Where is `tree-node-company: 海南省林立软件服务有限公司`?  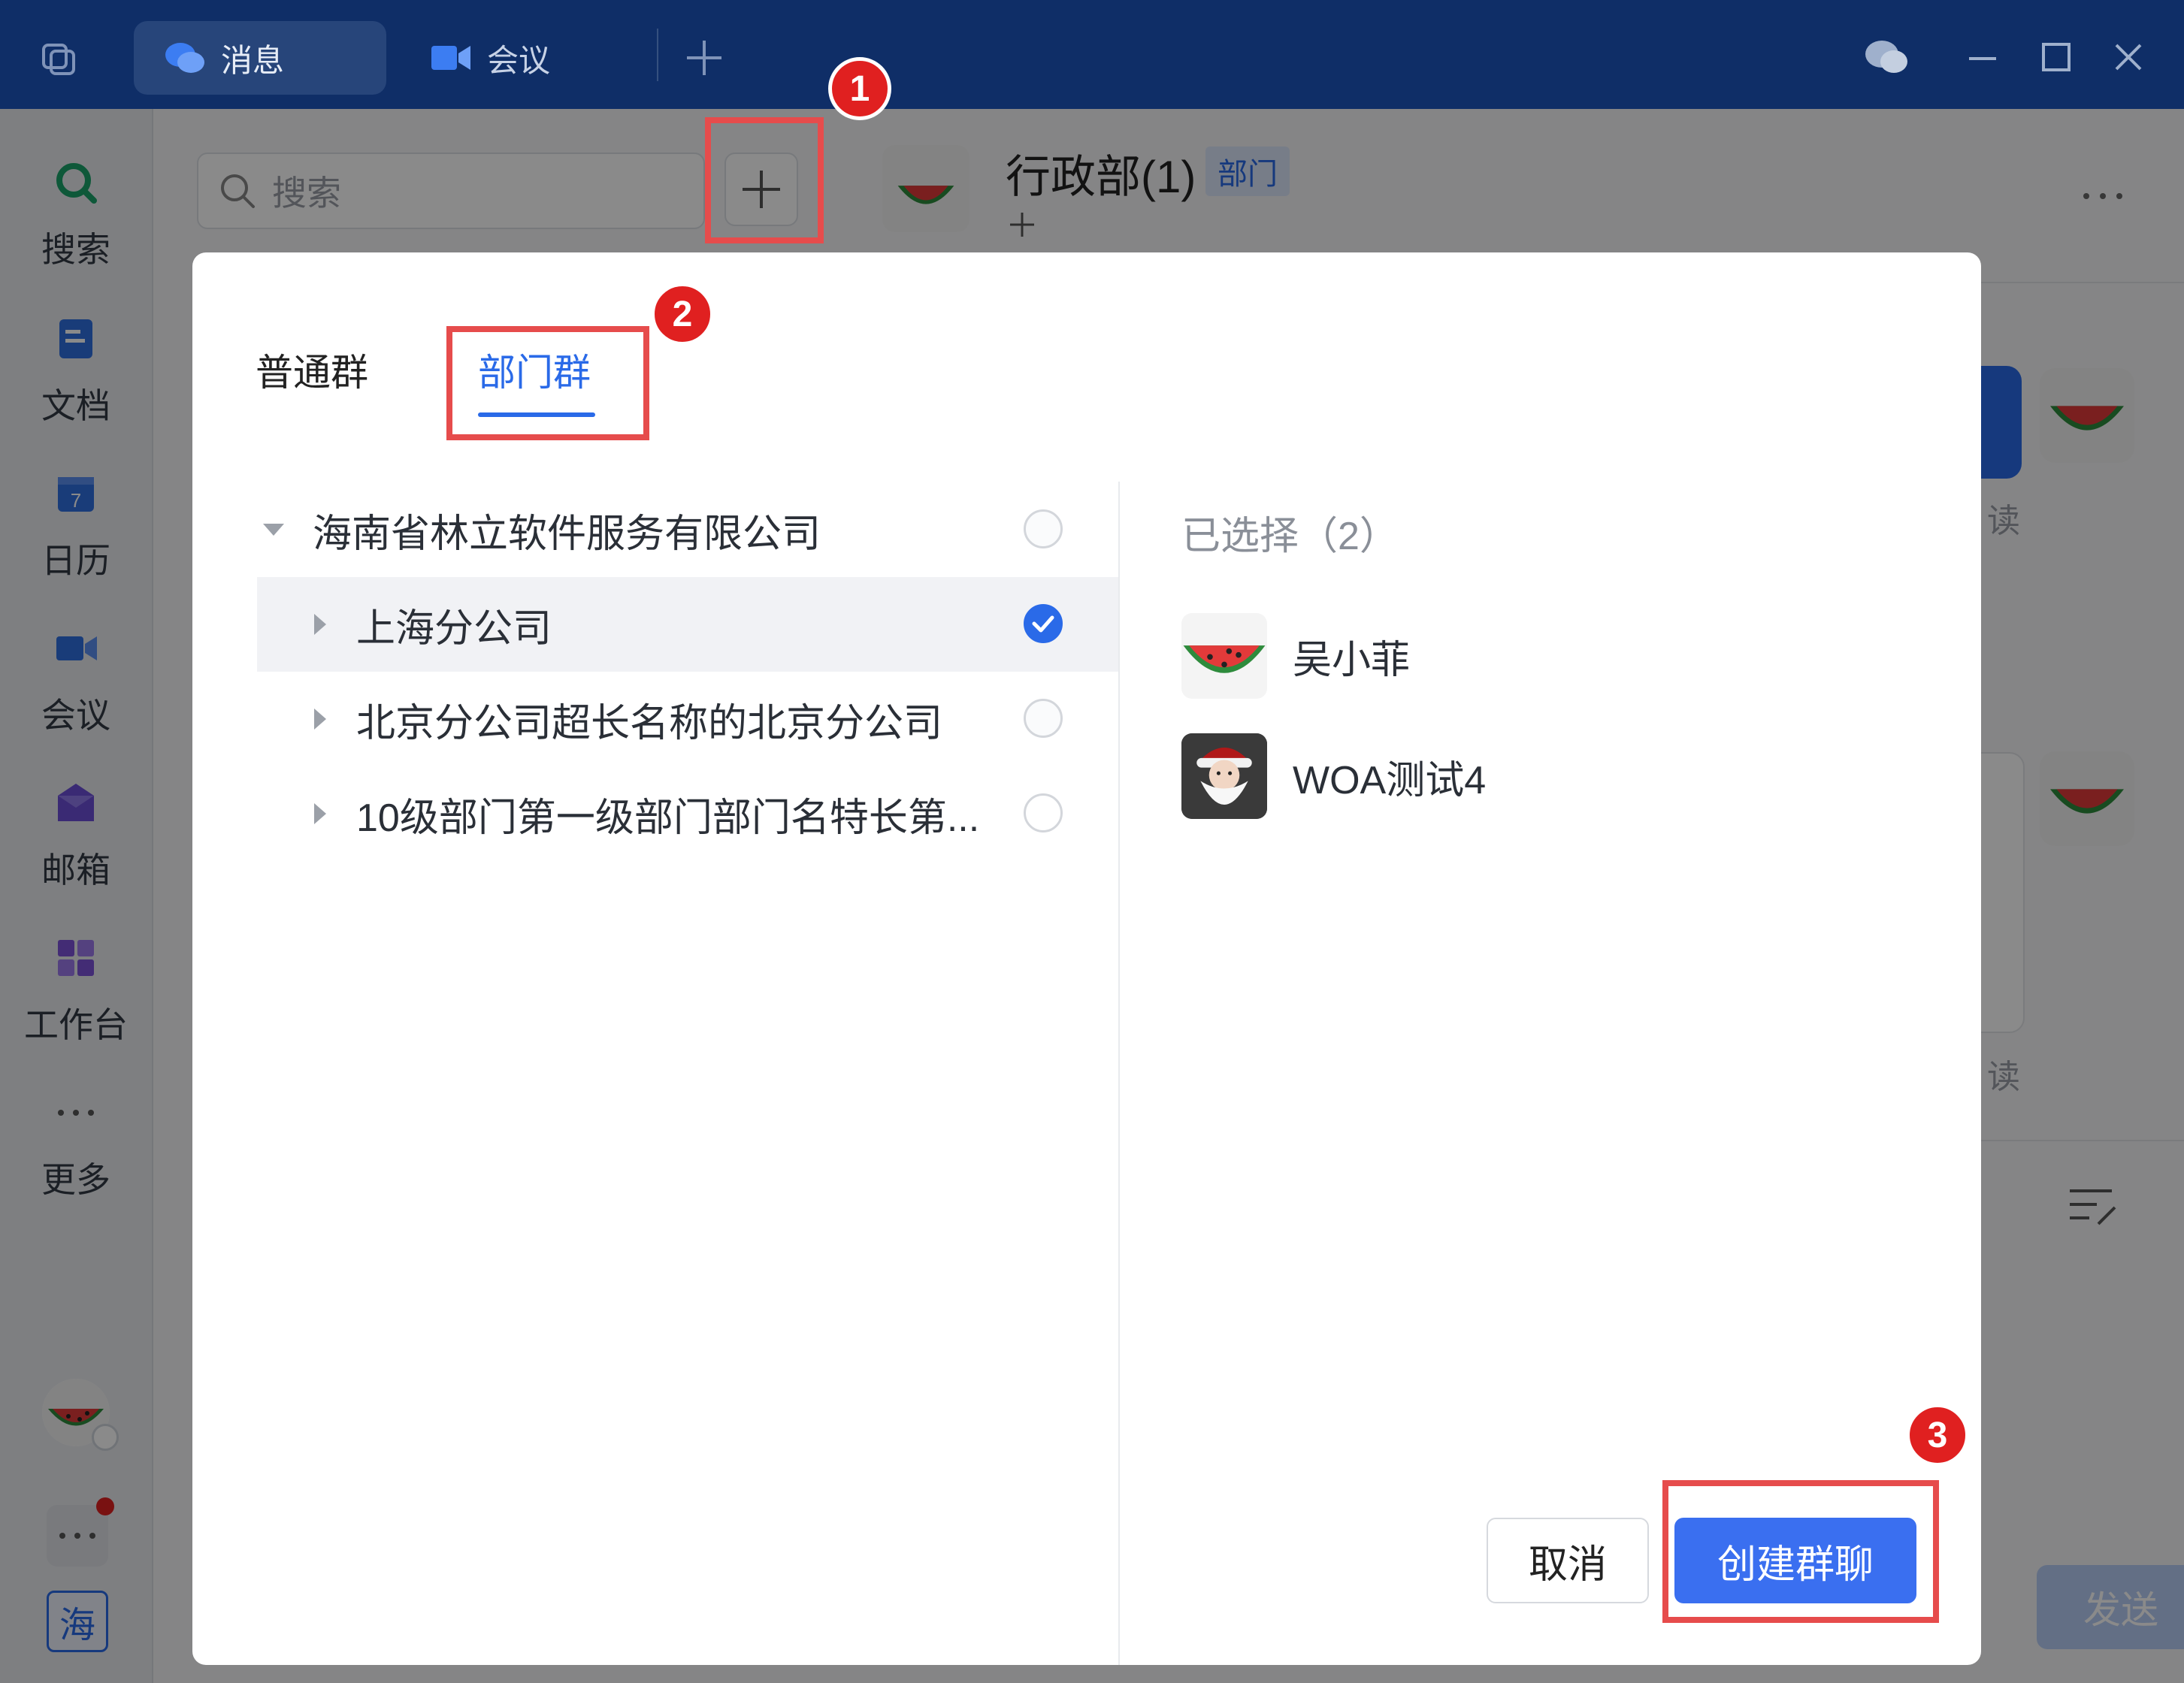 tree-node-company: 海南省林立软件服务有限公司 is located at coordinates (687, 529).